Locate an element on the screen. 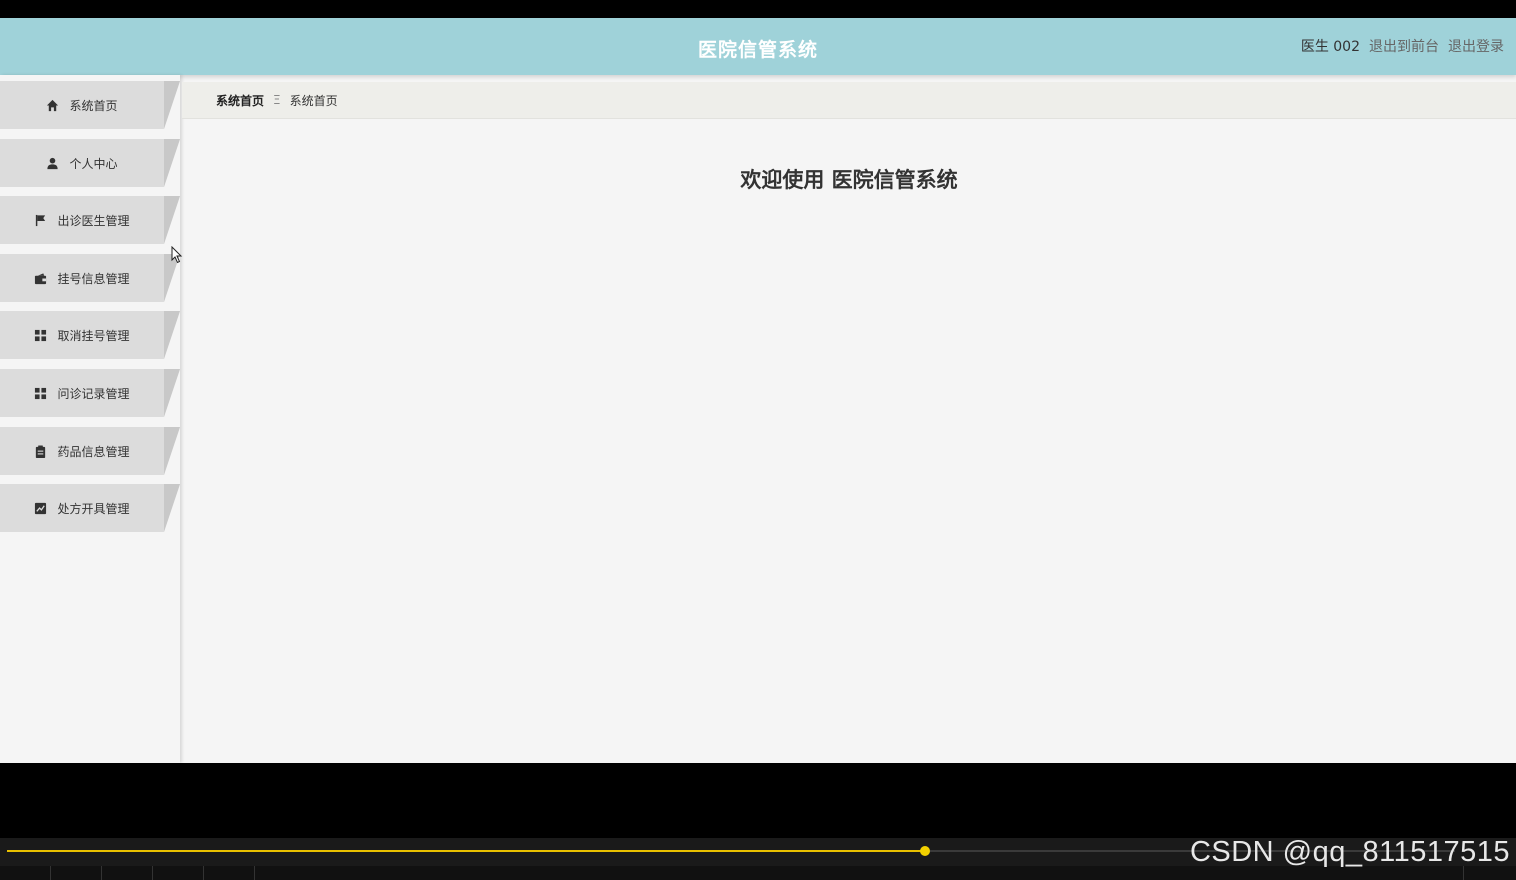  sidebar-item-prescription: 处方开具管理 is located at coordinates (90, 508).